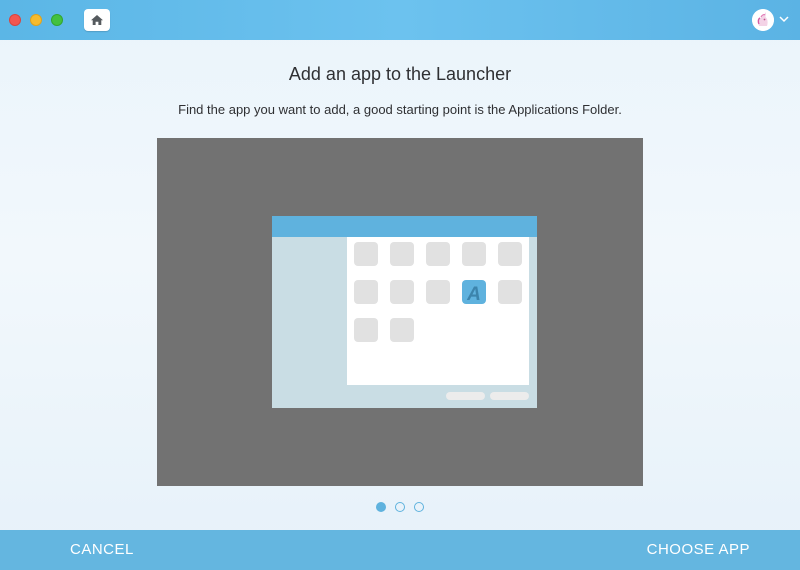  I want to click on home-button, so click(97, 20).